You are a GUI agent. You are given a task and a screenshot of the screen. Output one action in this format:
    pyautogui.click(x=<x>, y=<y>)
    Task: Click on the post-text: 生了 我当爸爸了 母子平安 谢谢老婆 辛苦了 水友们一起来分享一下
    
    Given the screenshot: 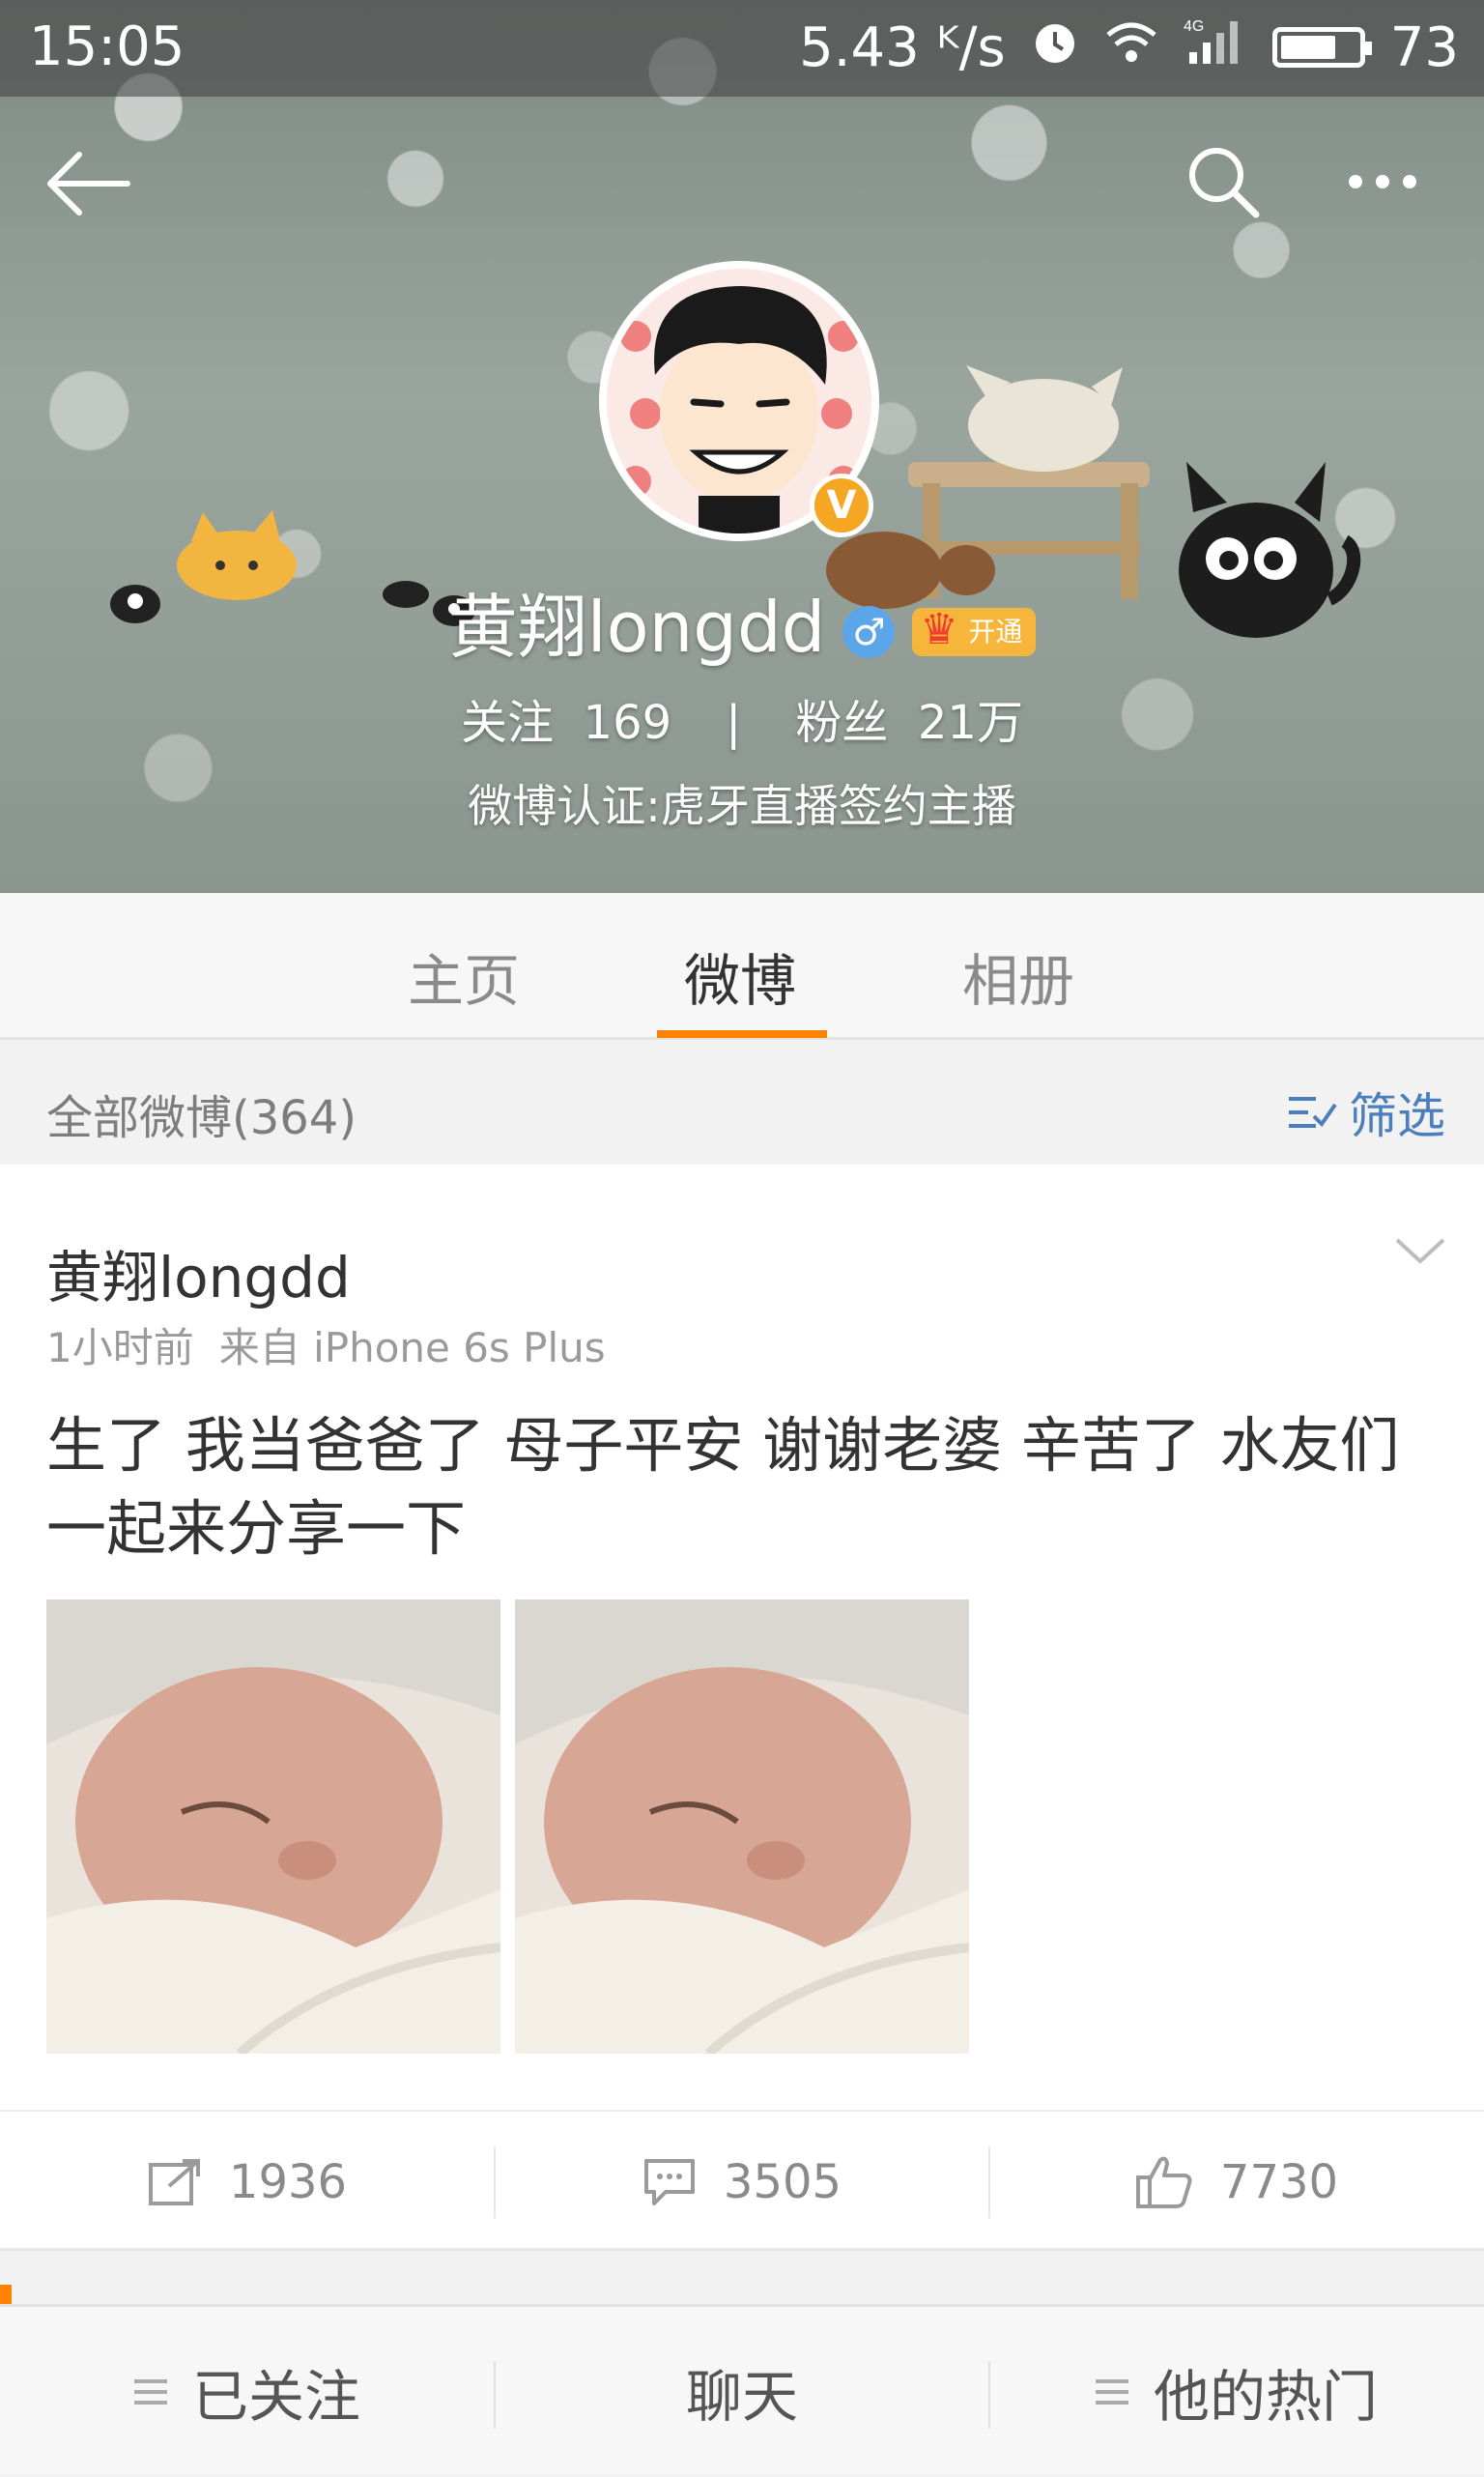 What is the action you would take?
    pyautogui.click(x=723, y=1487)
    